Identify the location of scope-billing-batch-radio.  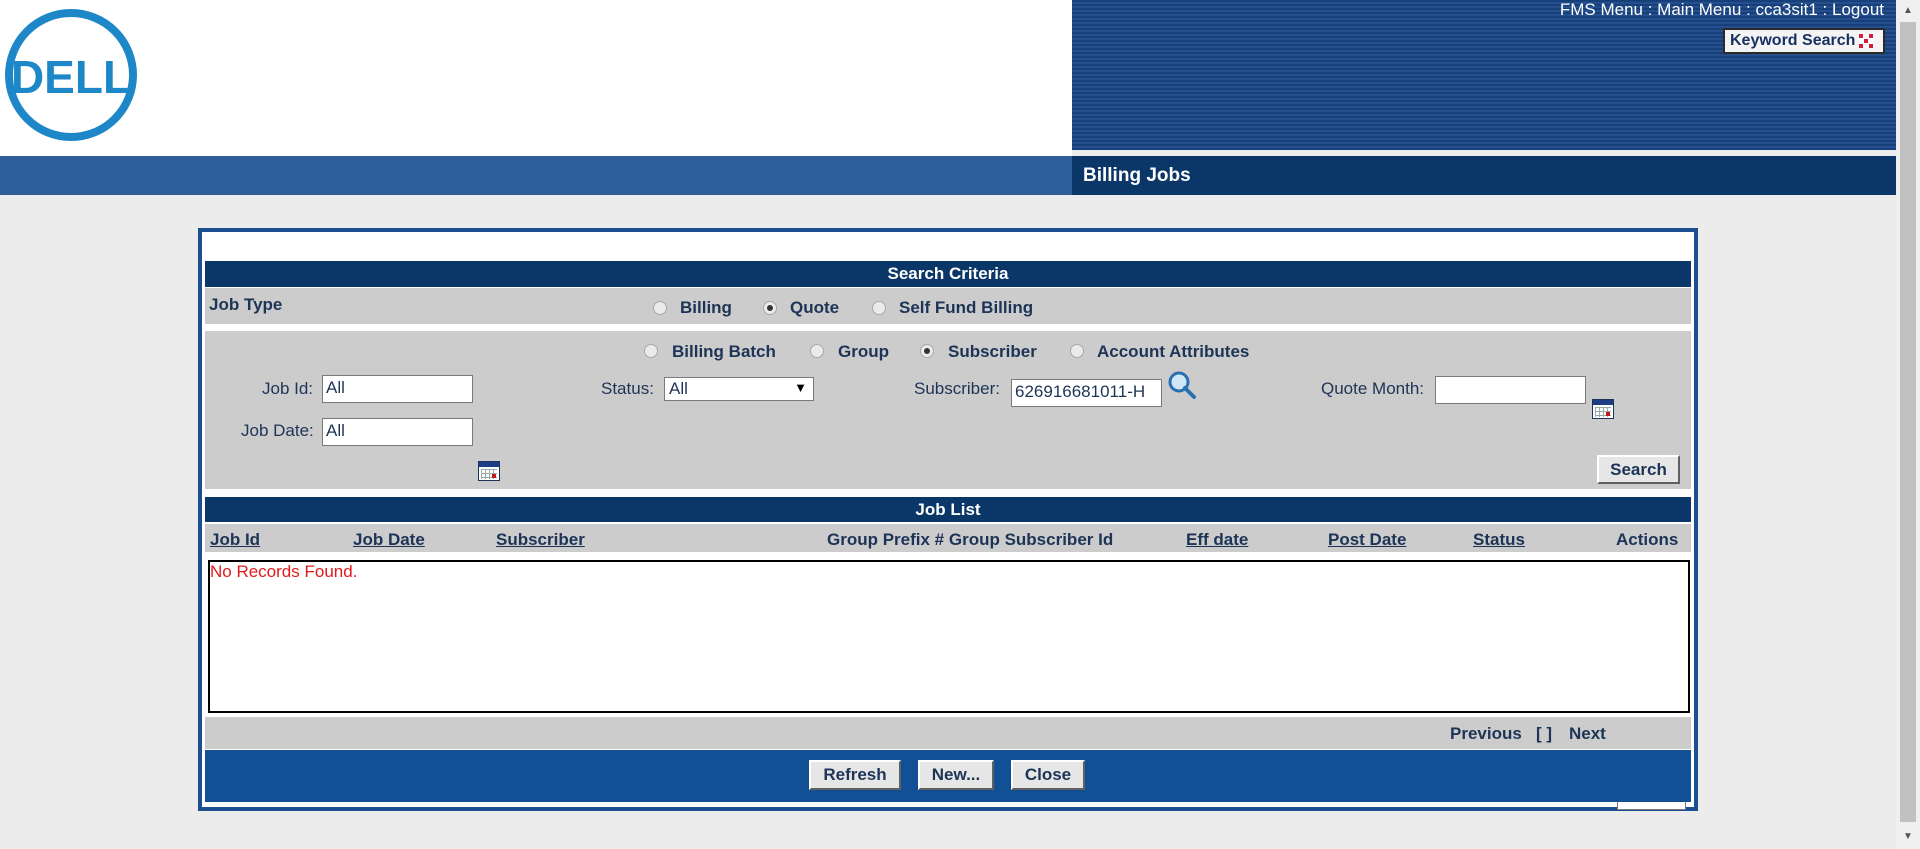
(651, 350).